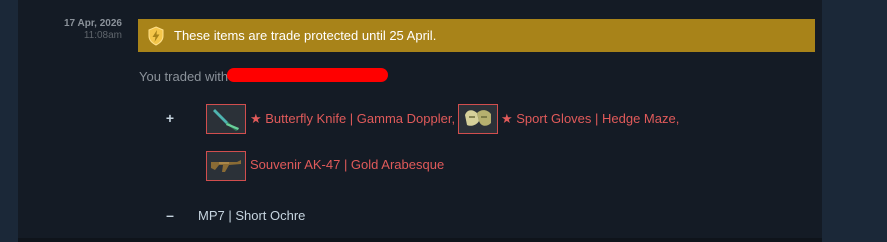  I want to click on given-sign: –, so click(170, 215).